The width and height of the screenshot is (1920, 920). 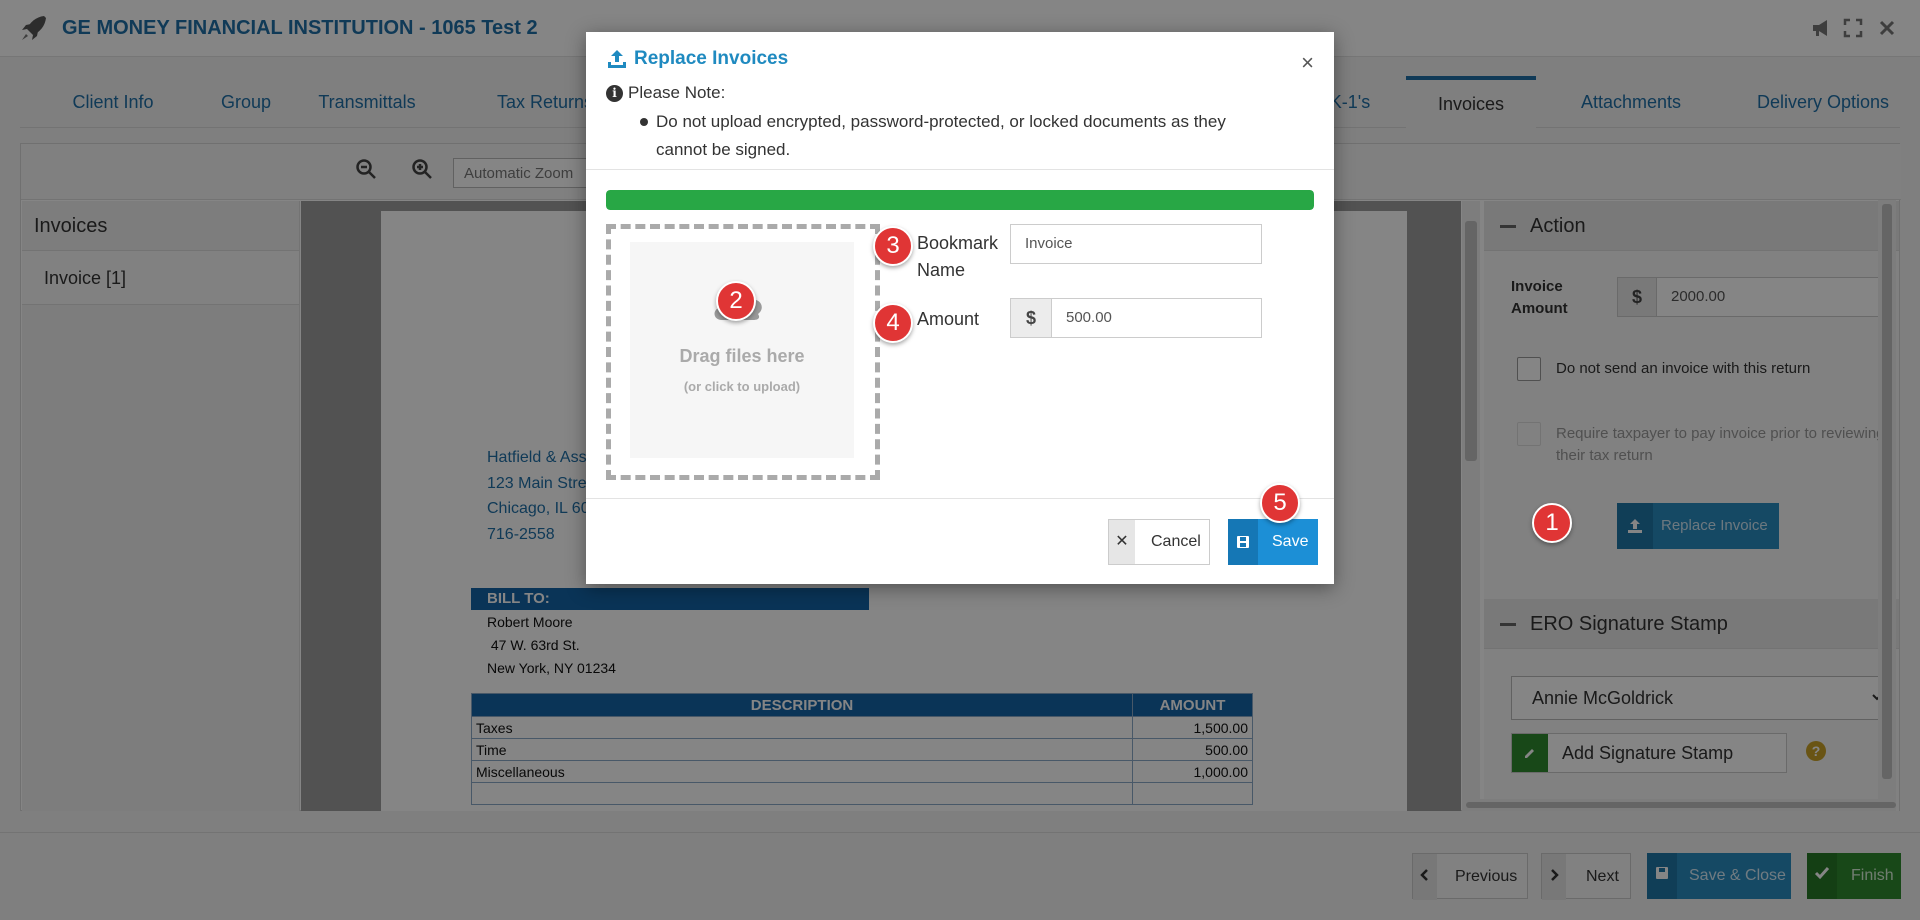 What do you see at coordinates (958, 256) in the screenshot?
I see `bookmark-name-label: Bookmark Name` at bounding box center [958, 256].